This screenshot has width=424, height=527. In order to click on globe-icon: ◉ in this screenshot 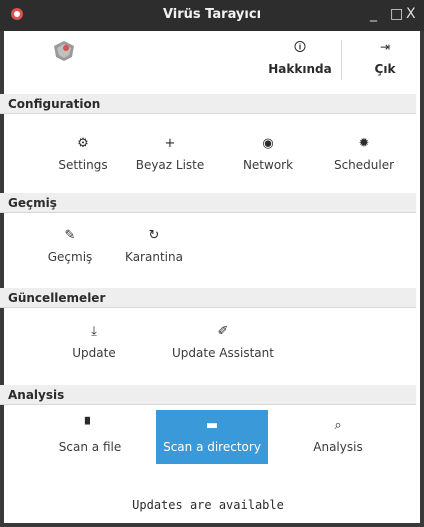, I will do `click(268, 143)`.